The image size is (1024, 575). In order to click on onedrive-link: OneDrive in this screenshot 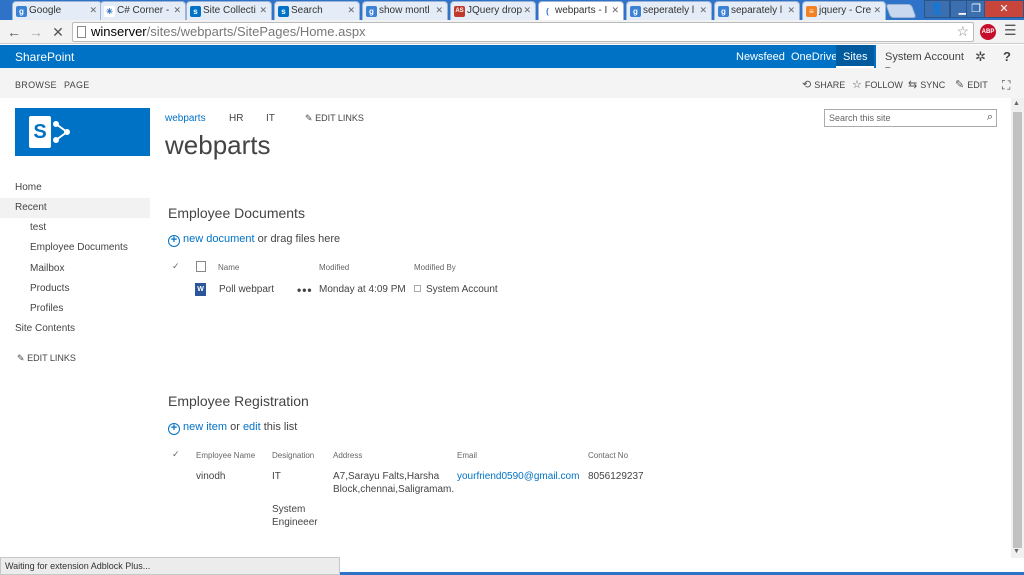, I will do `click(814, 57)`.